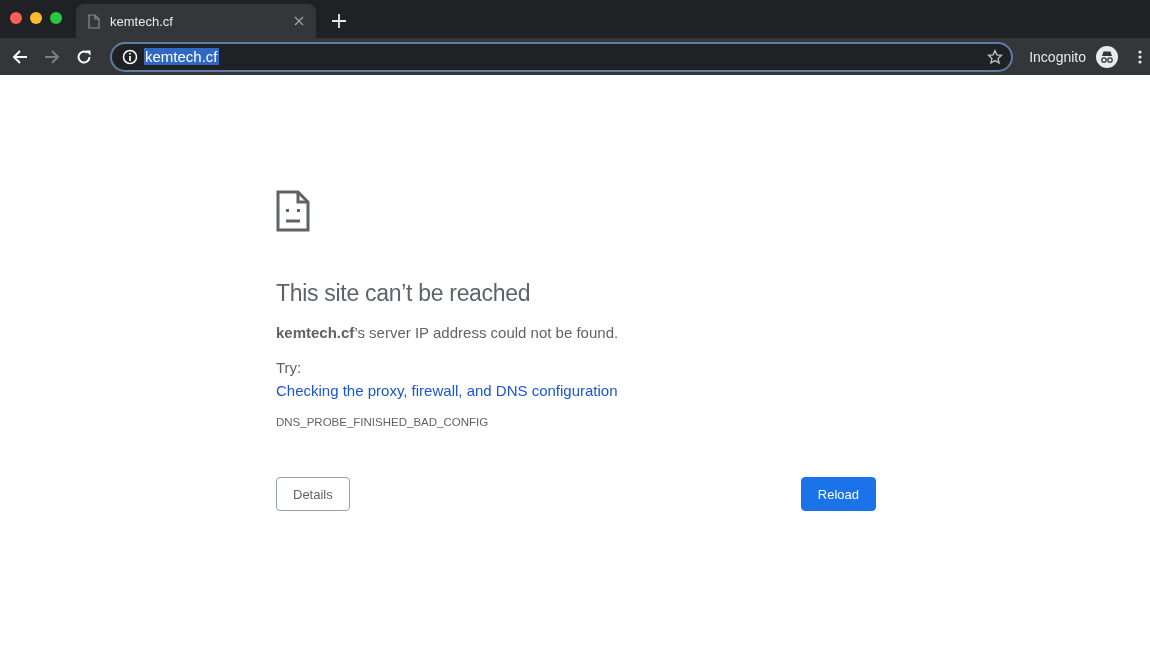  What do you see at coordinates (995, 56) in the screenshot?
I see `star-icon` at bounding box center [995, 56].